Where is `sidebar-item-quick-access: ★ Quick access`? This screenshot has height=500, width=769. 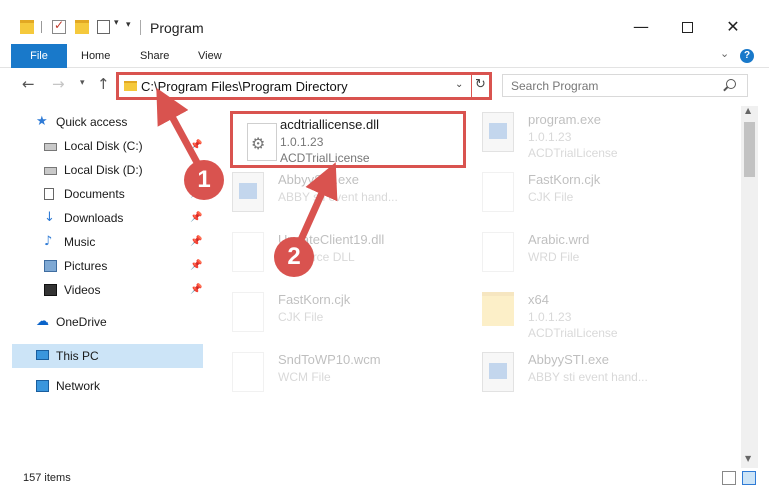
sidebar-item-quick-access: ★ Quick access is located at coordinates (121, 122).